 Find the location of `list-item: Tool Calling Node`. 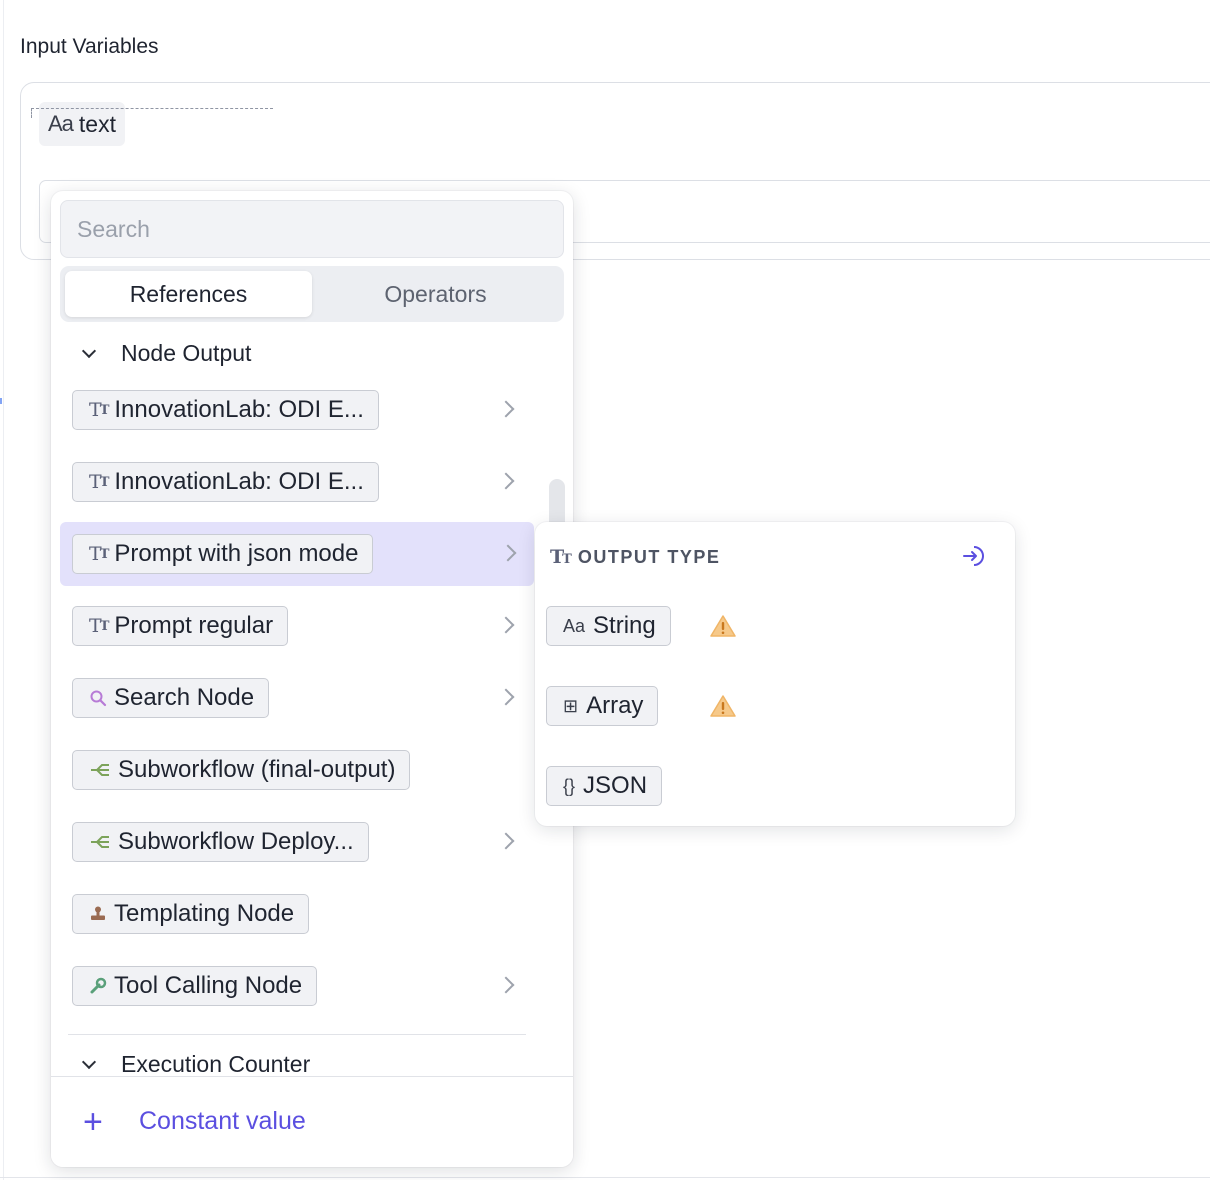

list-item: Tool Calling Node is located at coordinates (297, 986).